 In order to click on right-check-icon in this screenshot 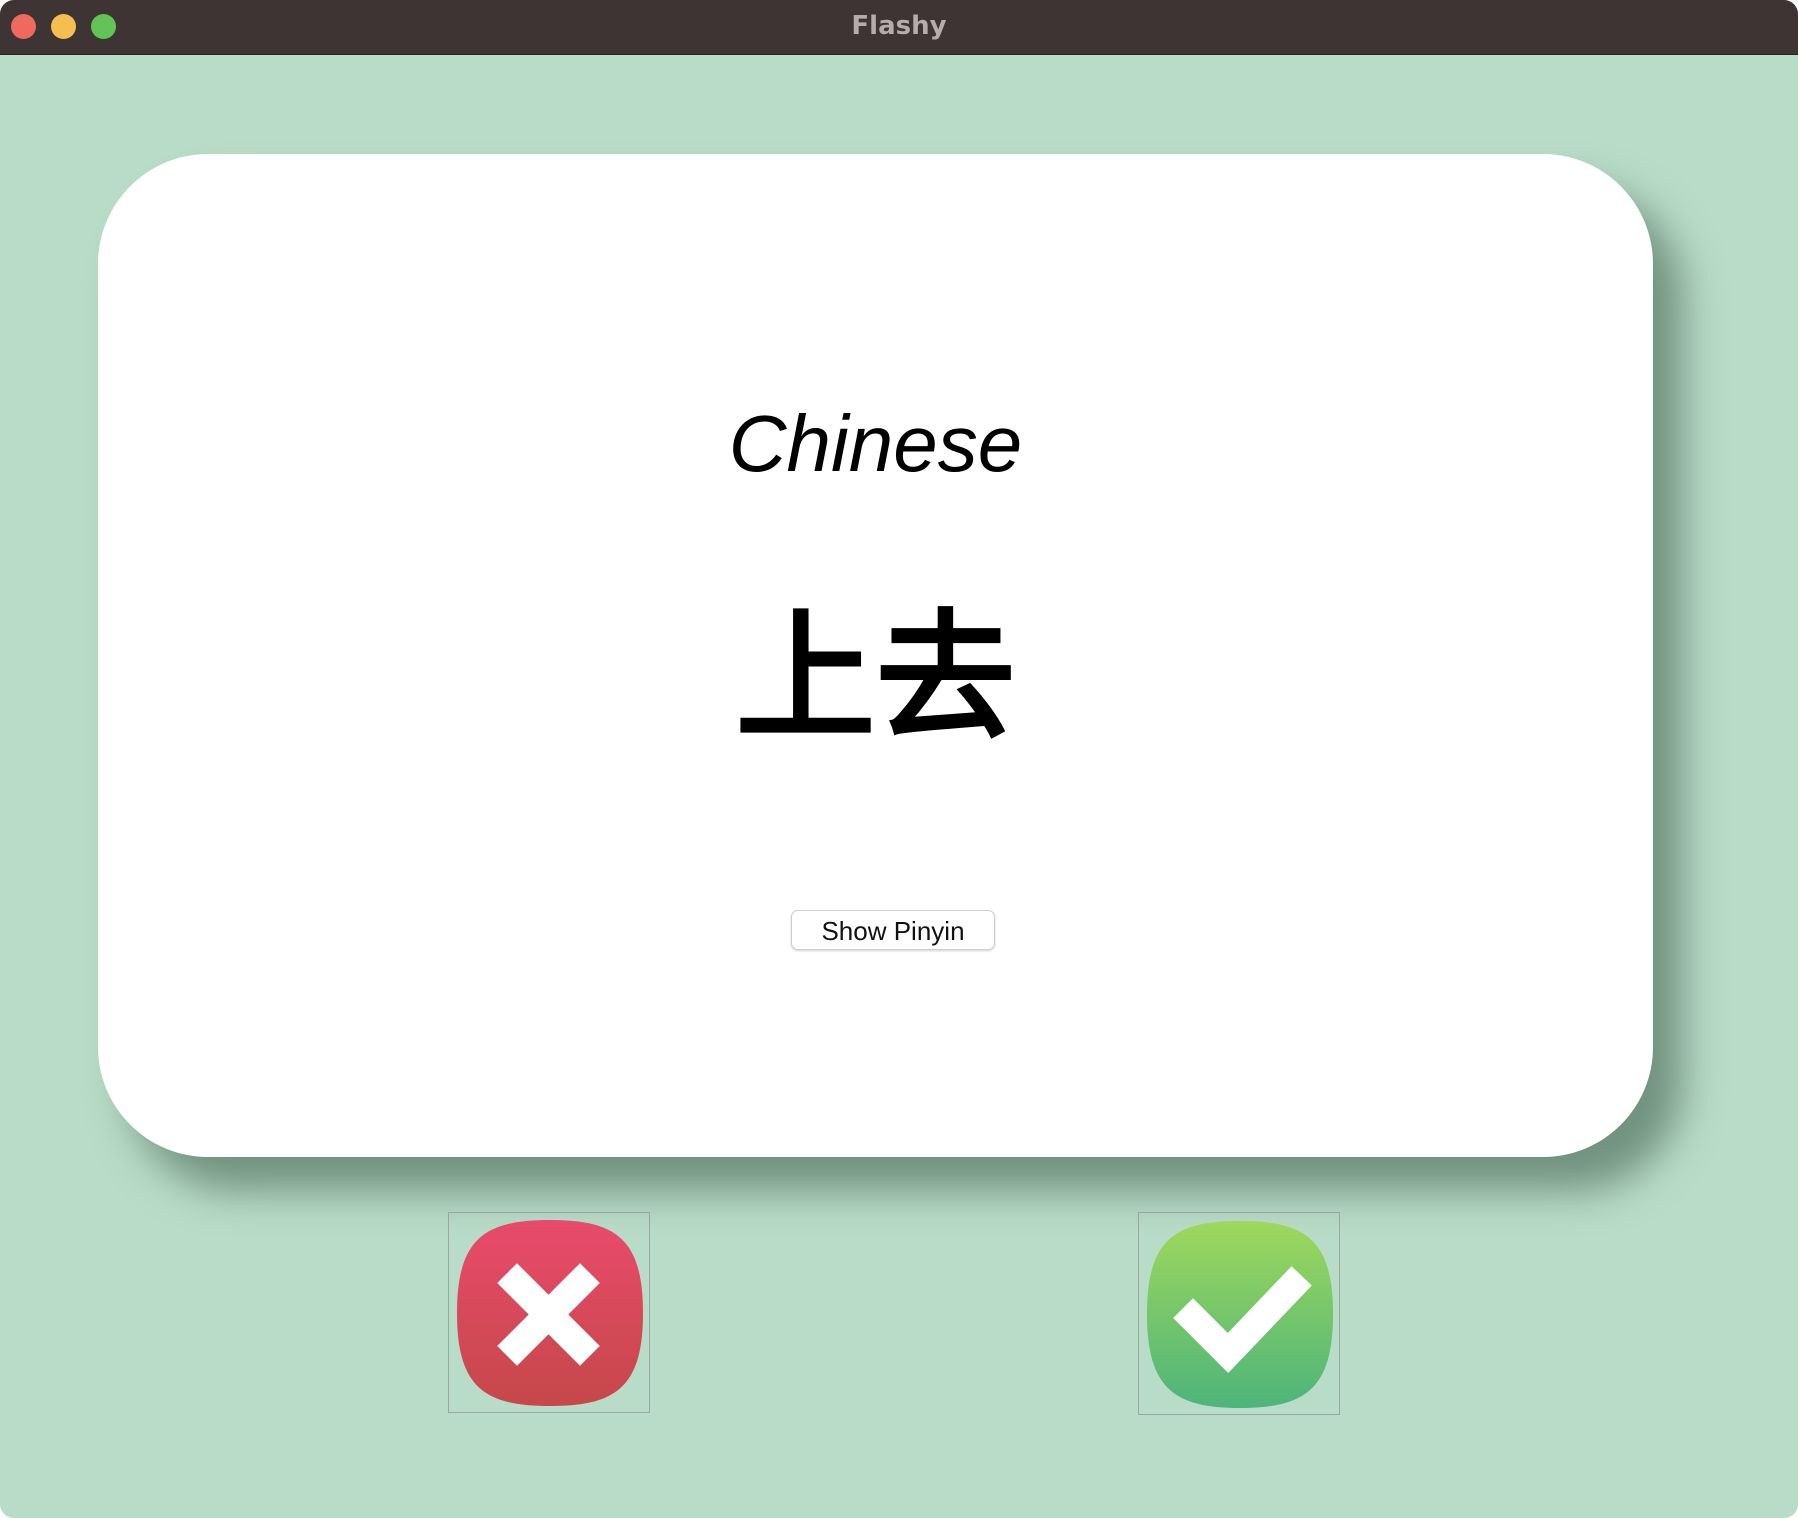, I will do `click(1240, 1314)`.